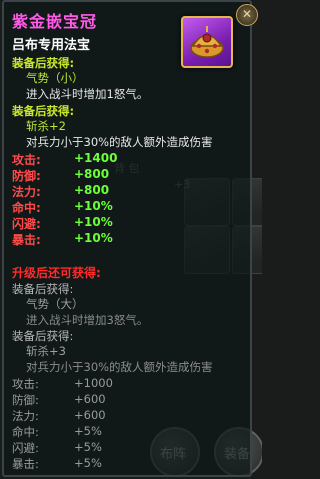 The height and width of the screenshot is (479, 320). I want to click on skill-name: 气势（大）, so click(55, 304).